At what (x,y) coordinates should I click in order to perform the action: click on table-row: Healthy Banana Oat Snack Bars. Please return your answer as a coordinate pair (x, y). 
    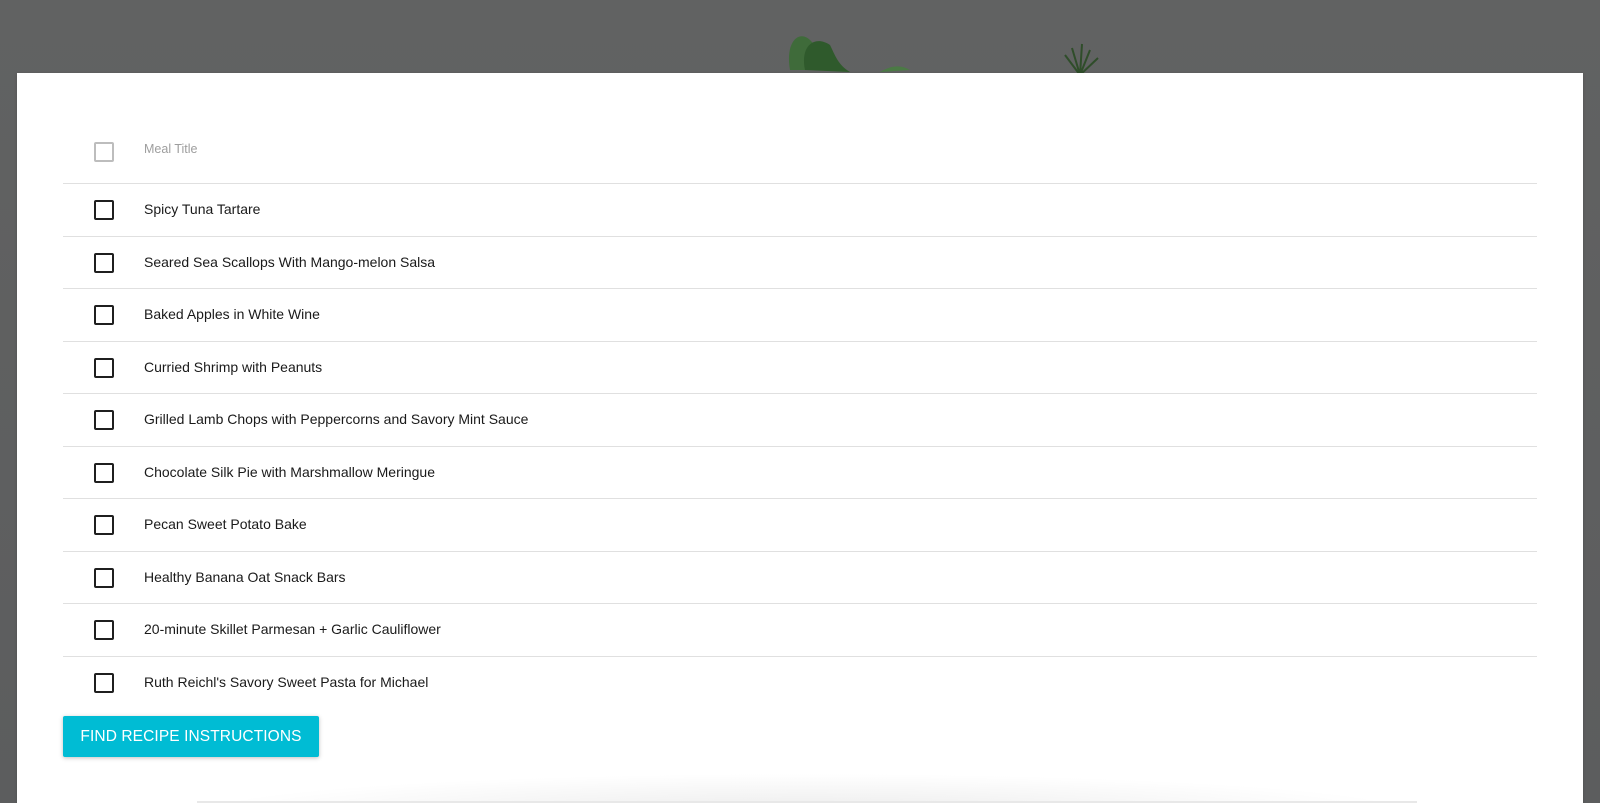
    Looking at the image, I should click on (800, 578).